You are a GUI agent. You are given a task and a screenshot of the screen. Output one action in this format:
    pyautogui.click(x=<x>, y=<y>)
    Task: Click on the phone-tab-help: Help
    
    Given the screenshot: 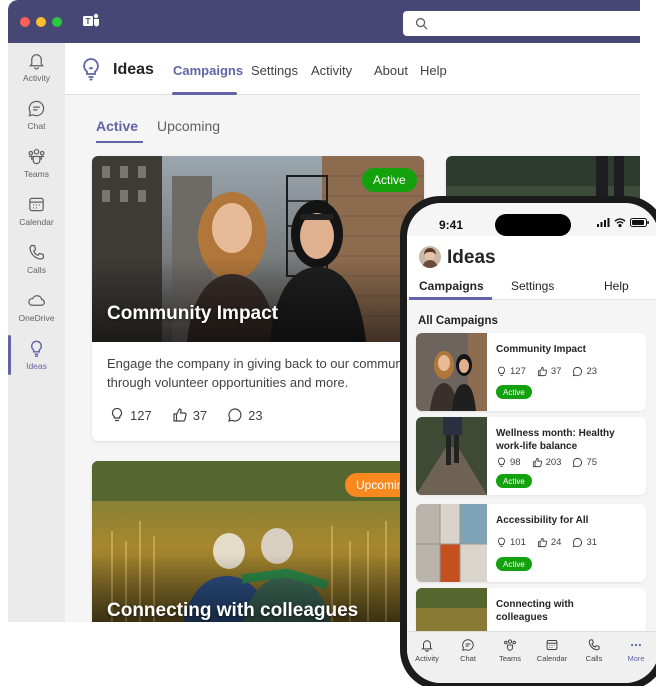 What is the action you would take?
    pyautogui.click(x=616, y=286)
    